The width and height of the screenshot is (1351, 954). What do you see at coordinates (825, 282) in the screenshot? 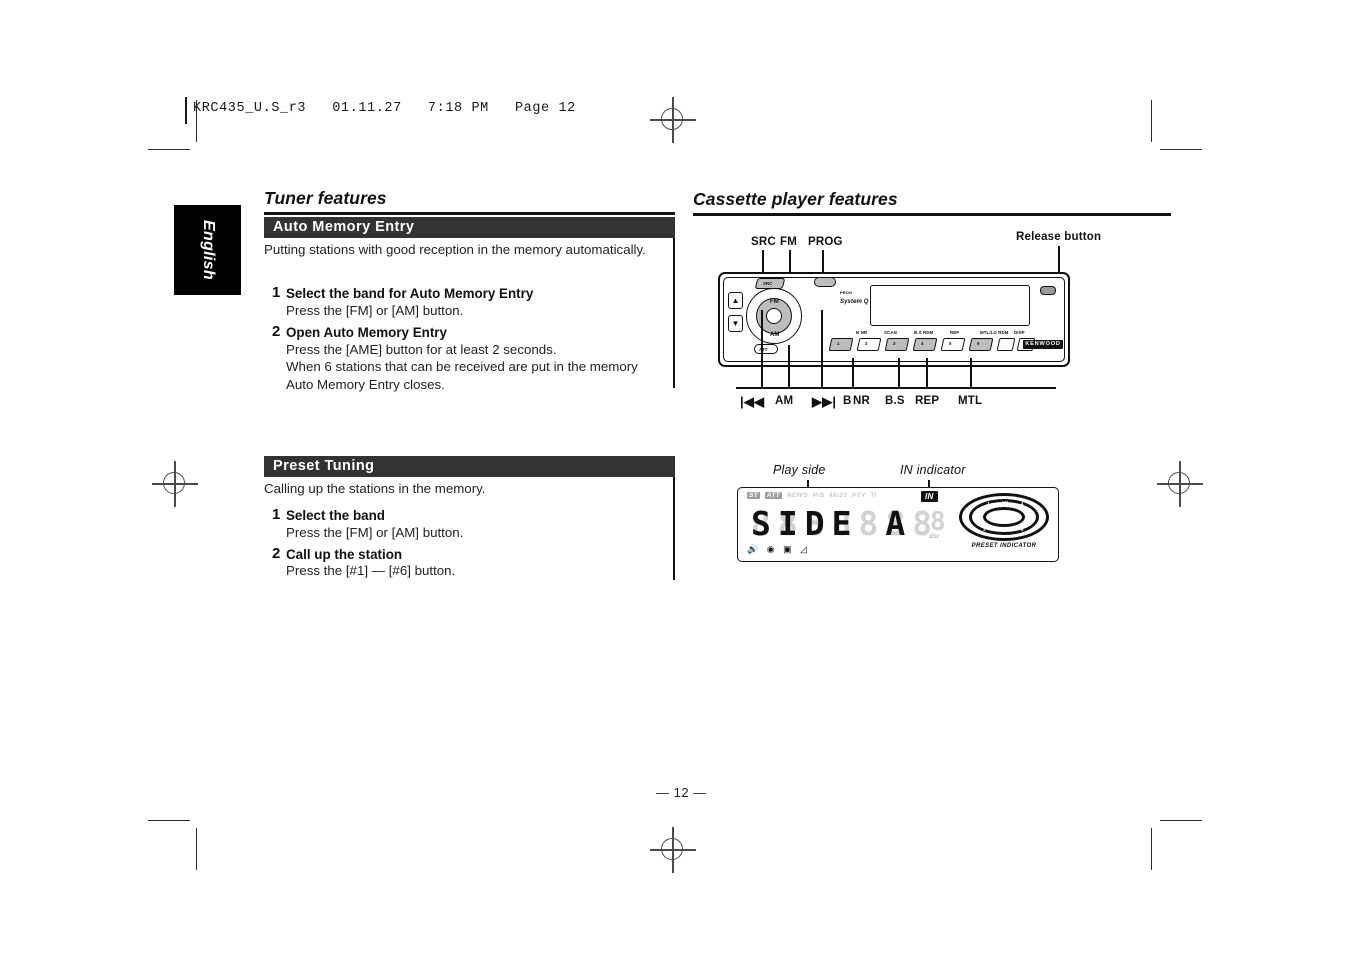
I see `prog-button` at bounding box center [825, 282].